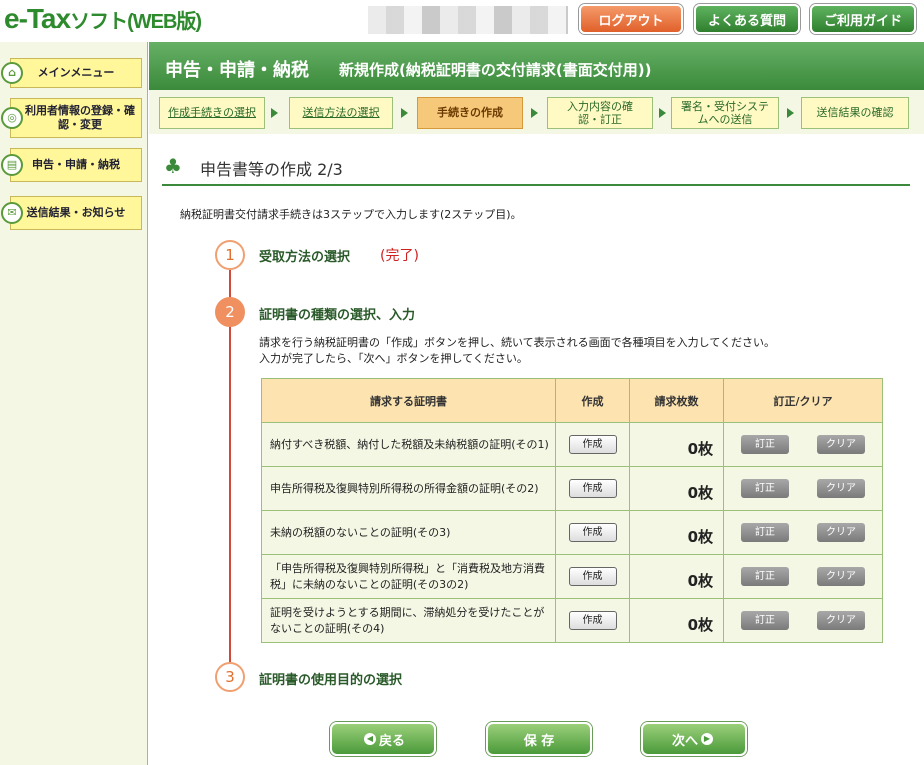  I want to click on save-button: 保 存, so click(539, 739).